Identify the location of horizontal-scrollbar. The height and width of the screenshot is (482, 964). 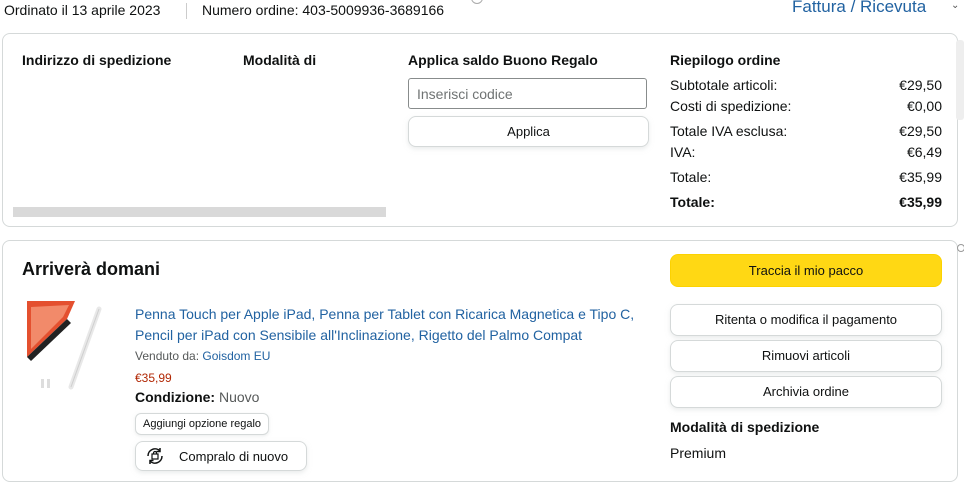
(199, 212).